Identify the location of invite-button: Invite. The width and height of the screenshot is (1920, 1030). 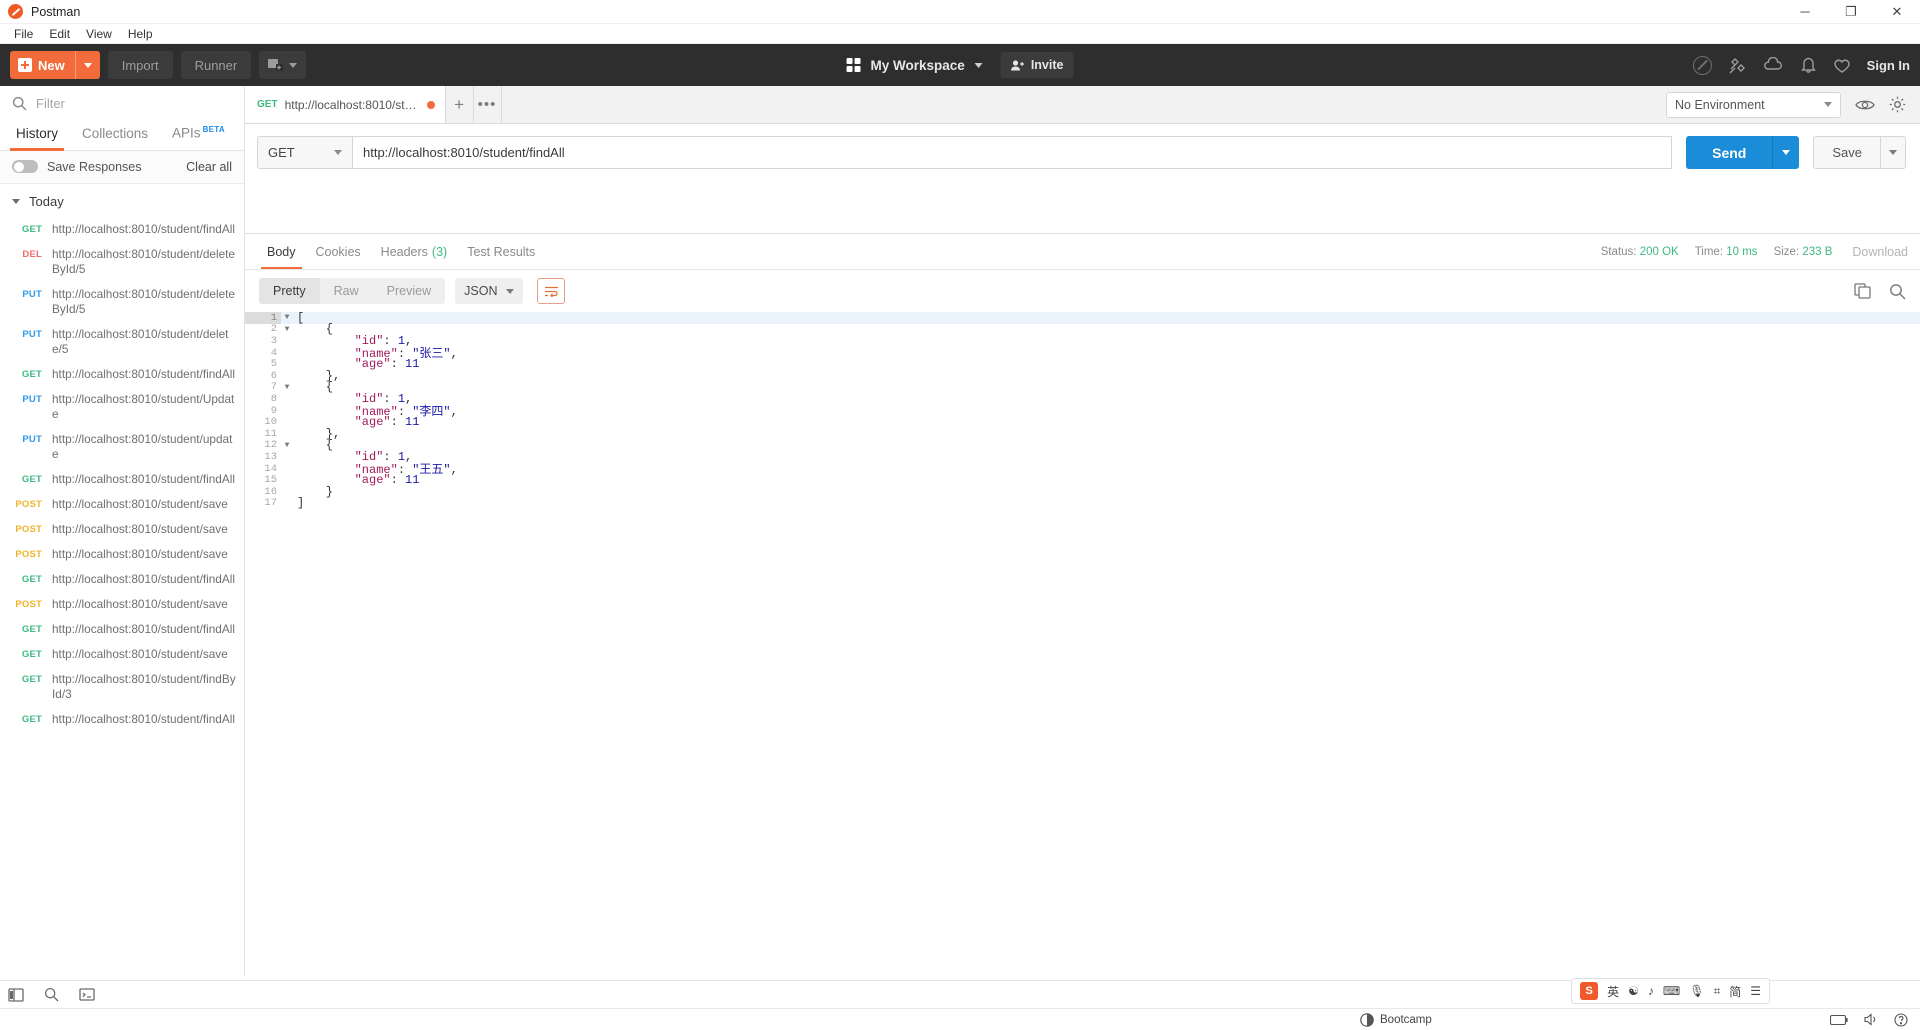
(1037, 65).